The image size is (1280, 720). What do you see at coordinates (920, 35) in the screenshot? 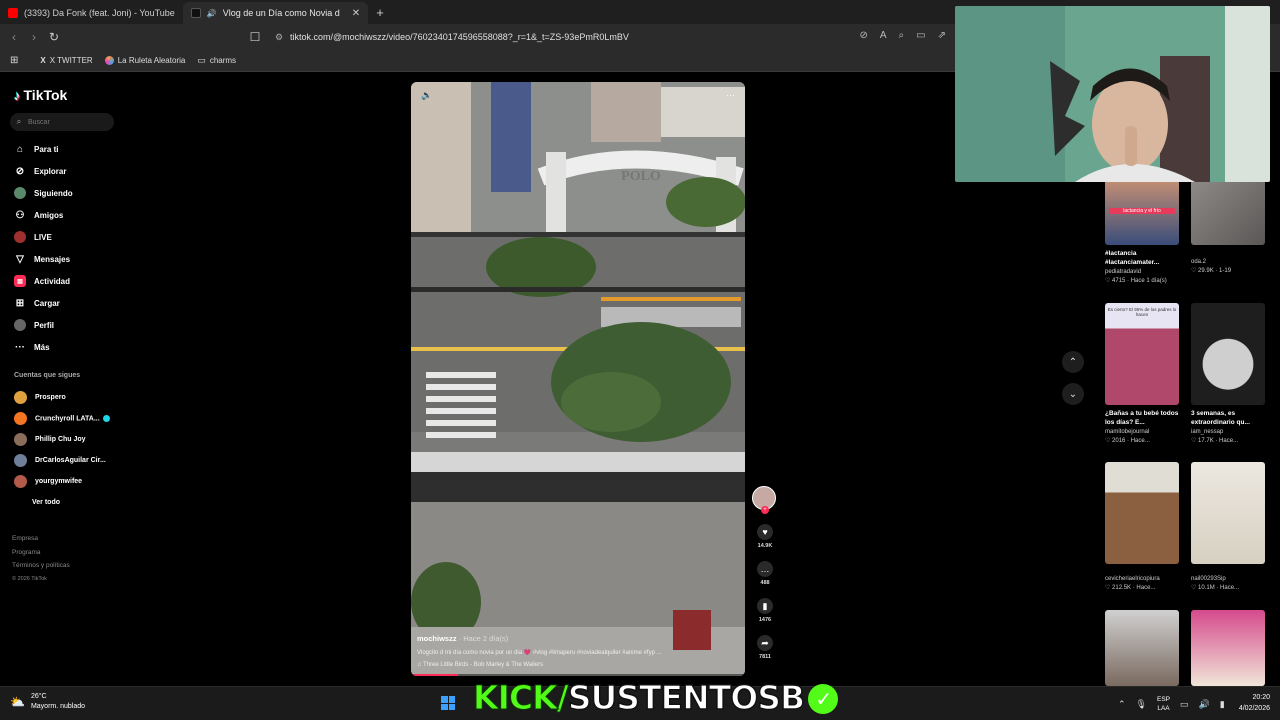
I see `cast-icon: ▭` at bounding box center [920, 35].